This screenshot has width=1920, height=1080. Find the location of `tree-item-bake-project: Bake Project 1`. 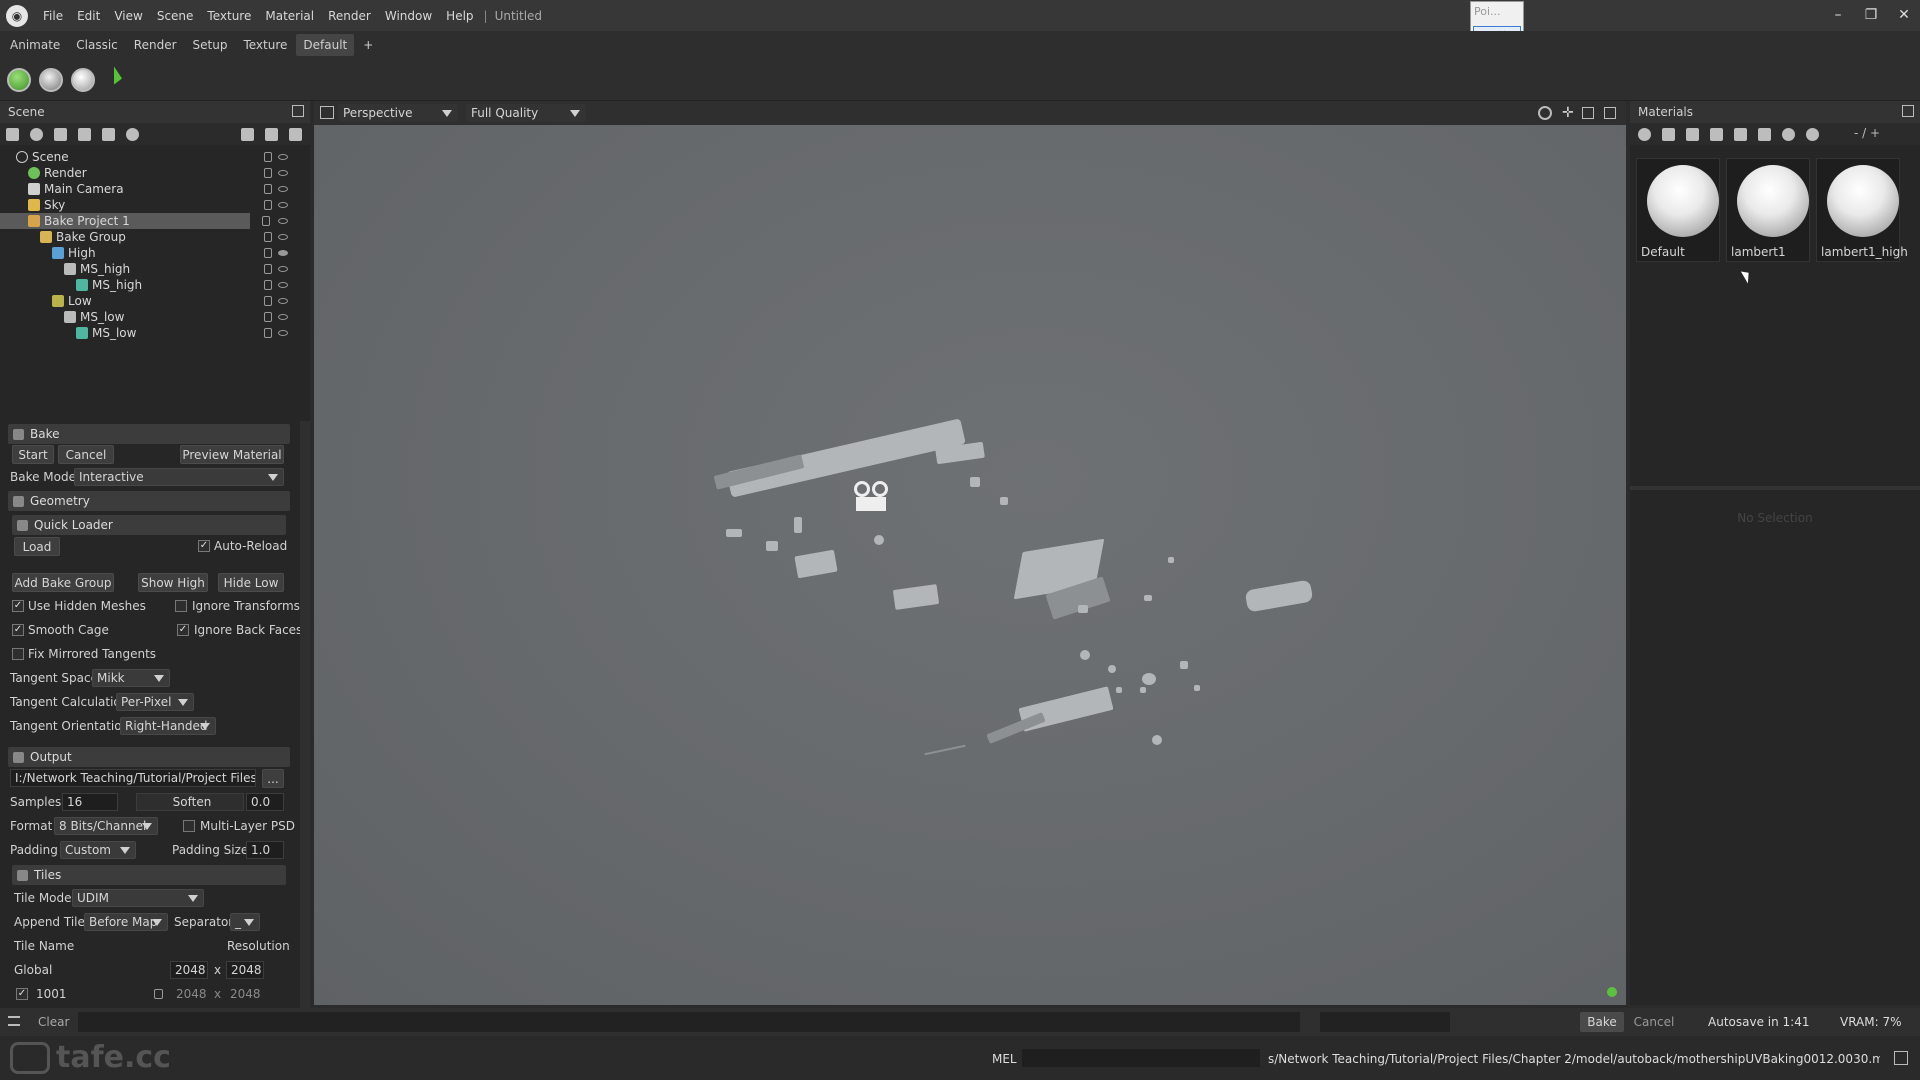

tree-item-bake-project: Bake Project 1 is located at coordinates (125, 221).